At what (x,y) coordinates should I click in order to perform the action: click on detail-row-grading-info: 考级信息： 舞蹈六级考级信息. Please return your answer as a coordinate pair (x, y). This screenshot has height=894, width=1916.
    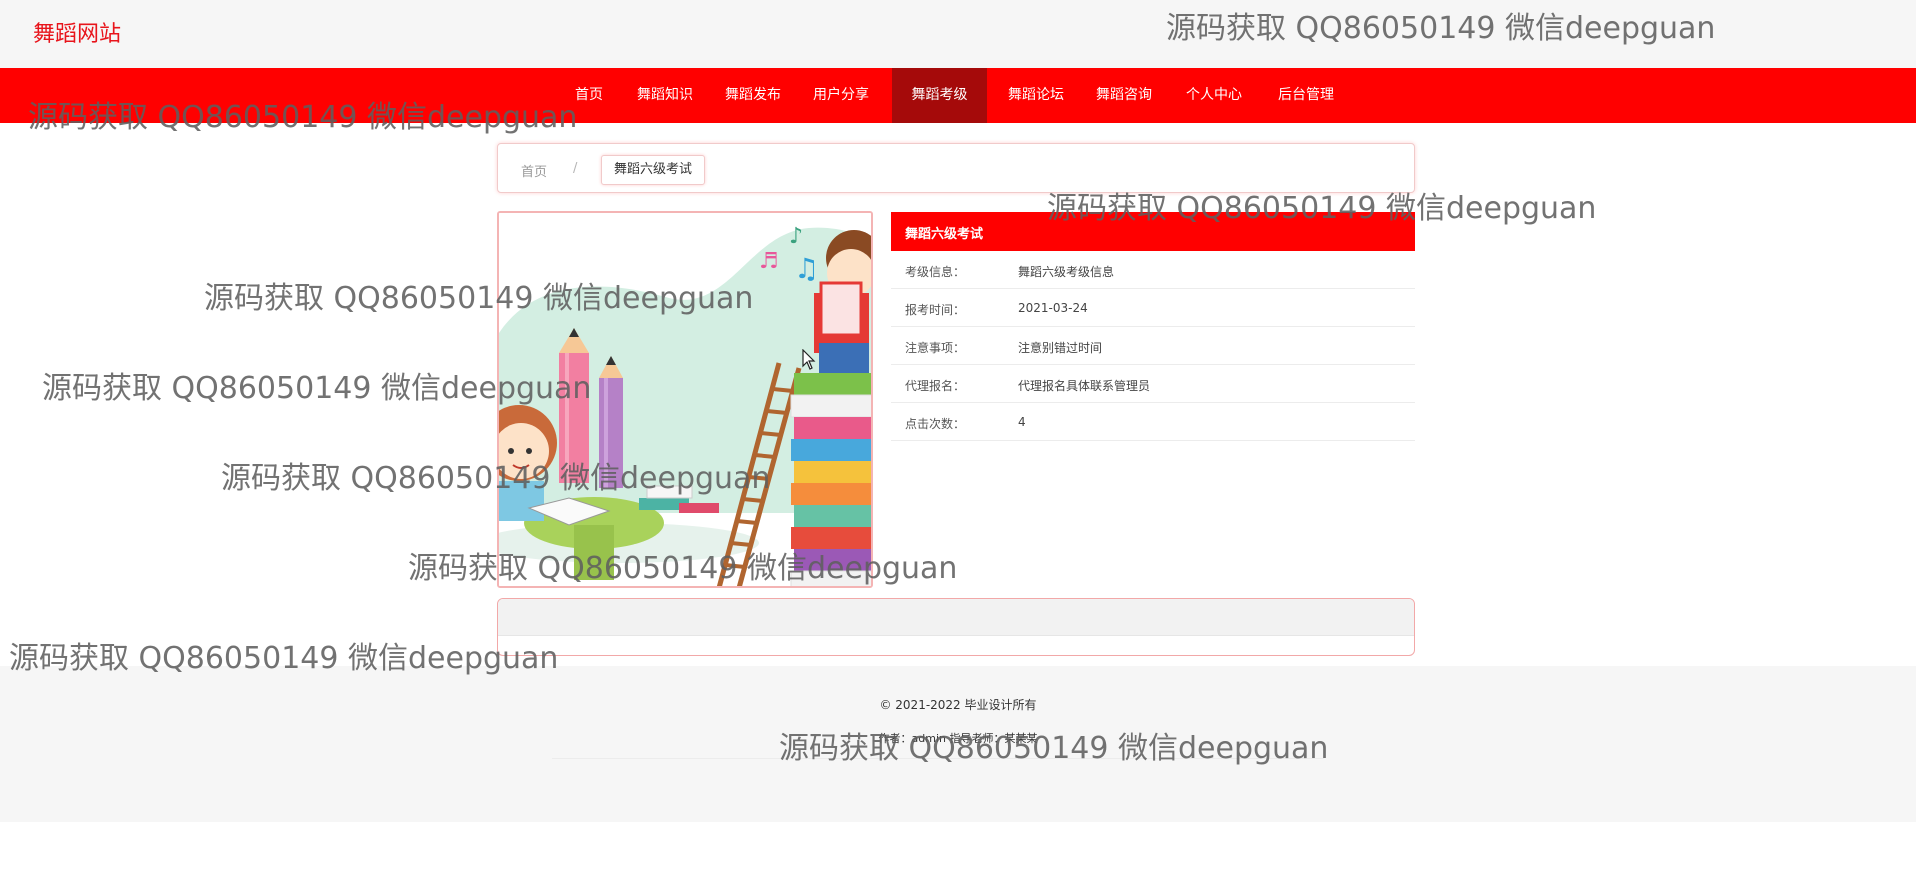
    Looking at the image, I should click on (1153, 270).